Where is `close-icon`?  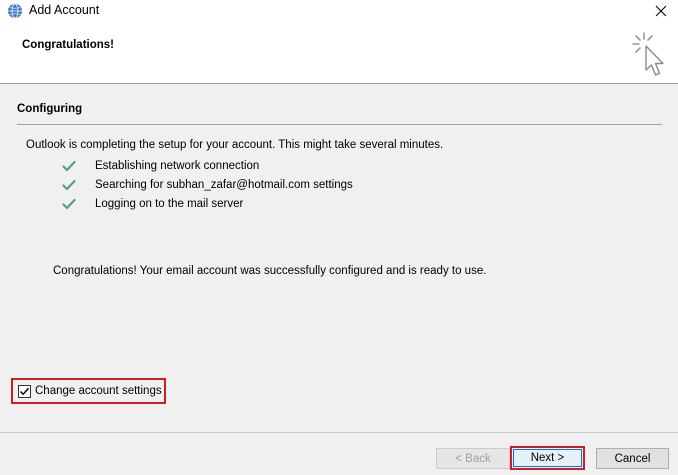
close-icon is located at coordinates (661, 11).